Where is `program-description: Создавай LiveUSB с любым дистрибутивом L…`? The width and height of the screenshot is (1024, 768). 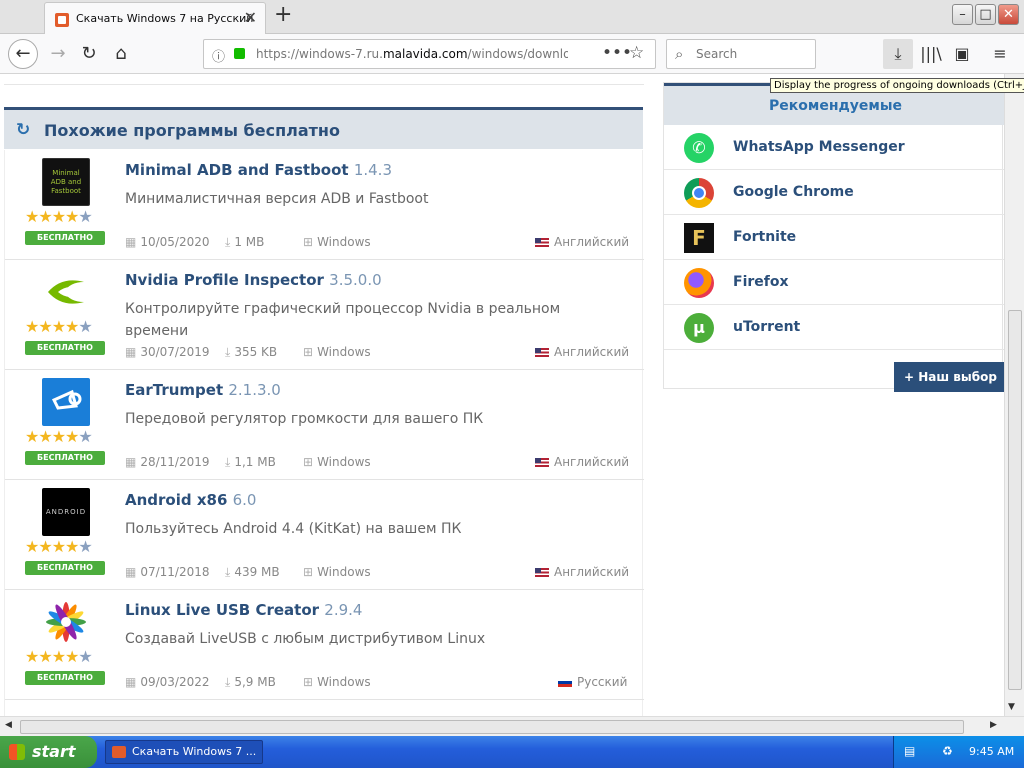 program-description: Создавай LiveUSB с любым дистрибутивом L… is located at coordinates (305, 639).